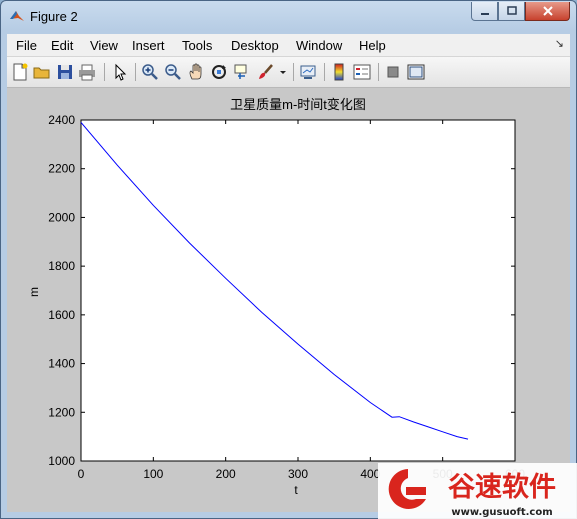 This screenshot has height=519, width=577. What do you see at coordinates (416, 72) in the screenshot?
I see `show-plot-tools-icon` at bounding box center [416, 72].